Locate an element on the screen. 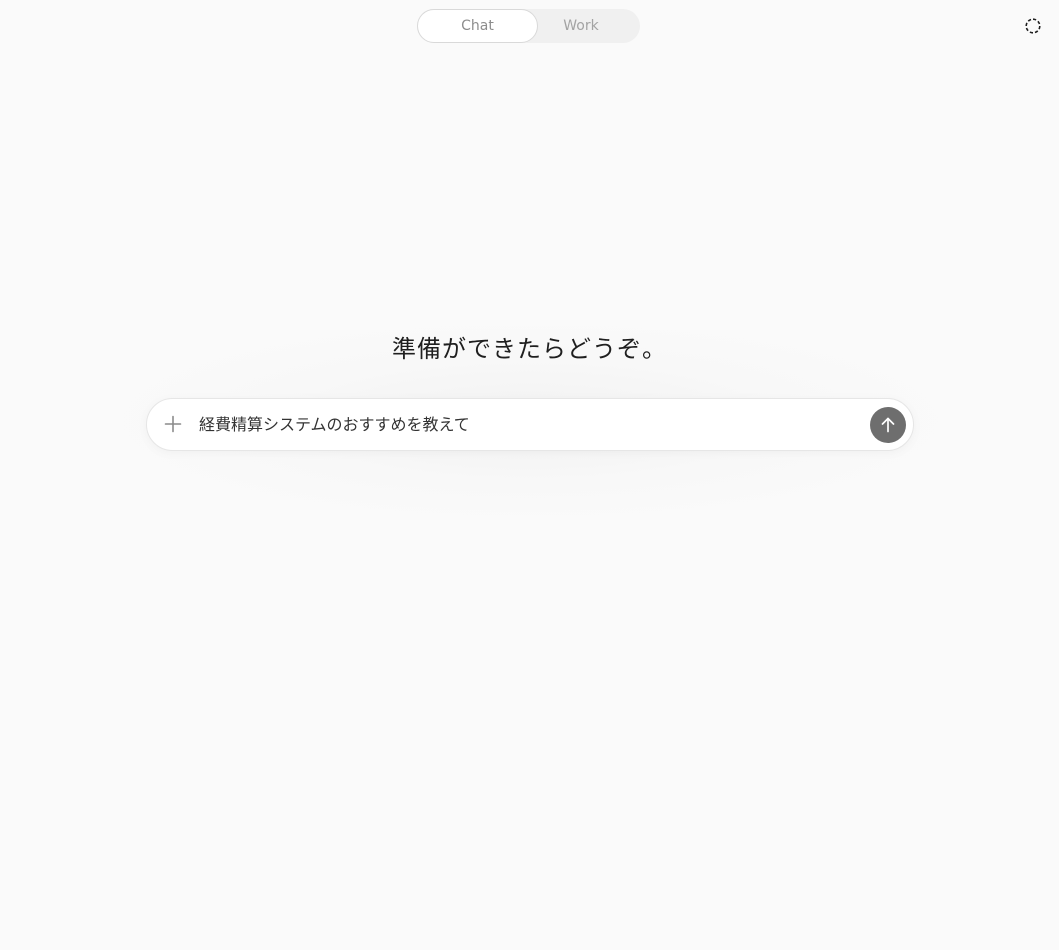  arrow-up-icon is located at coordinates (888, 425).